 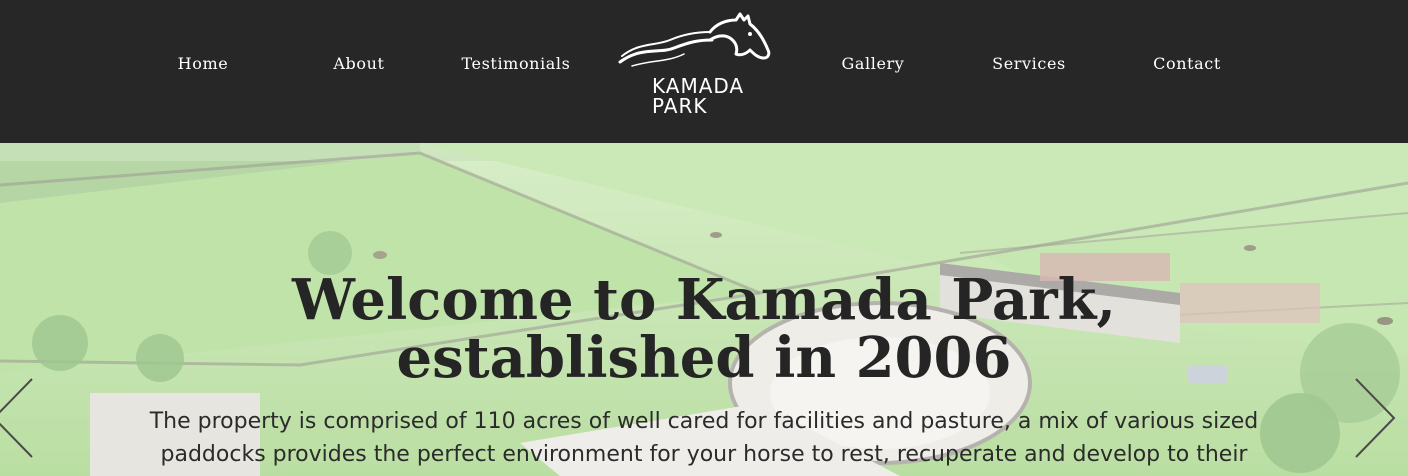 I want to click on chevron-left-icon, so click(x=16, y=418).